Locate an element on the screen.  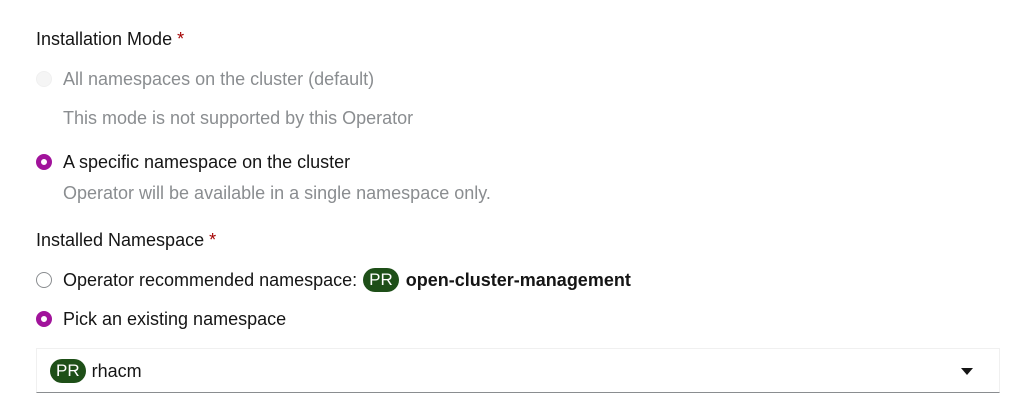
radio-existing-namespace: Pick an existing namespace is located at coordinates (161, 319).